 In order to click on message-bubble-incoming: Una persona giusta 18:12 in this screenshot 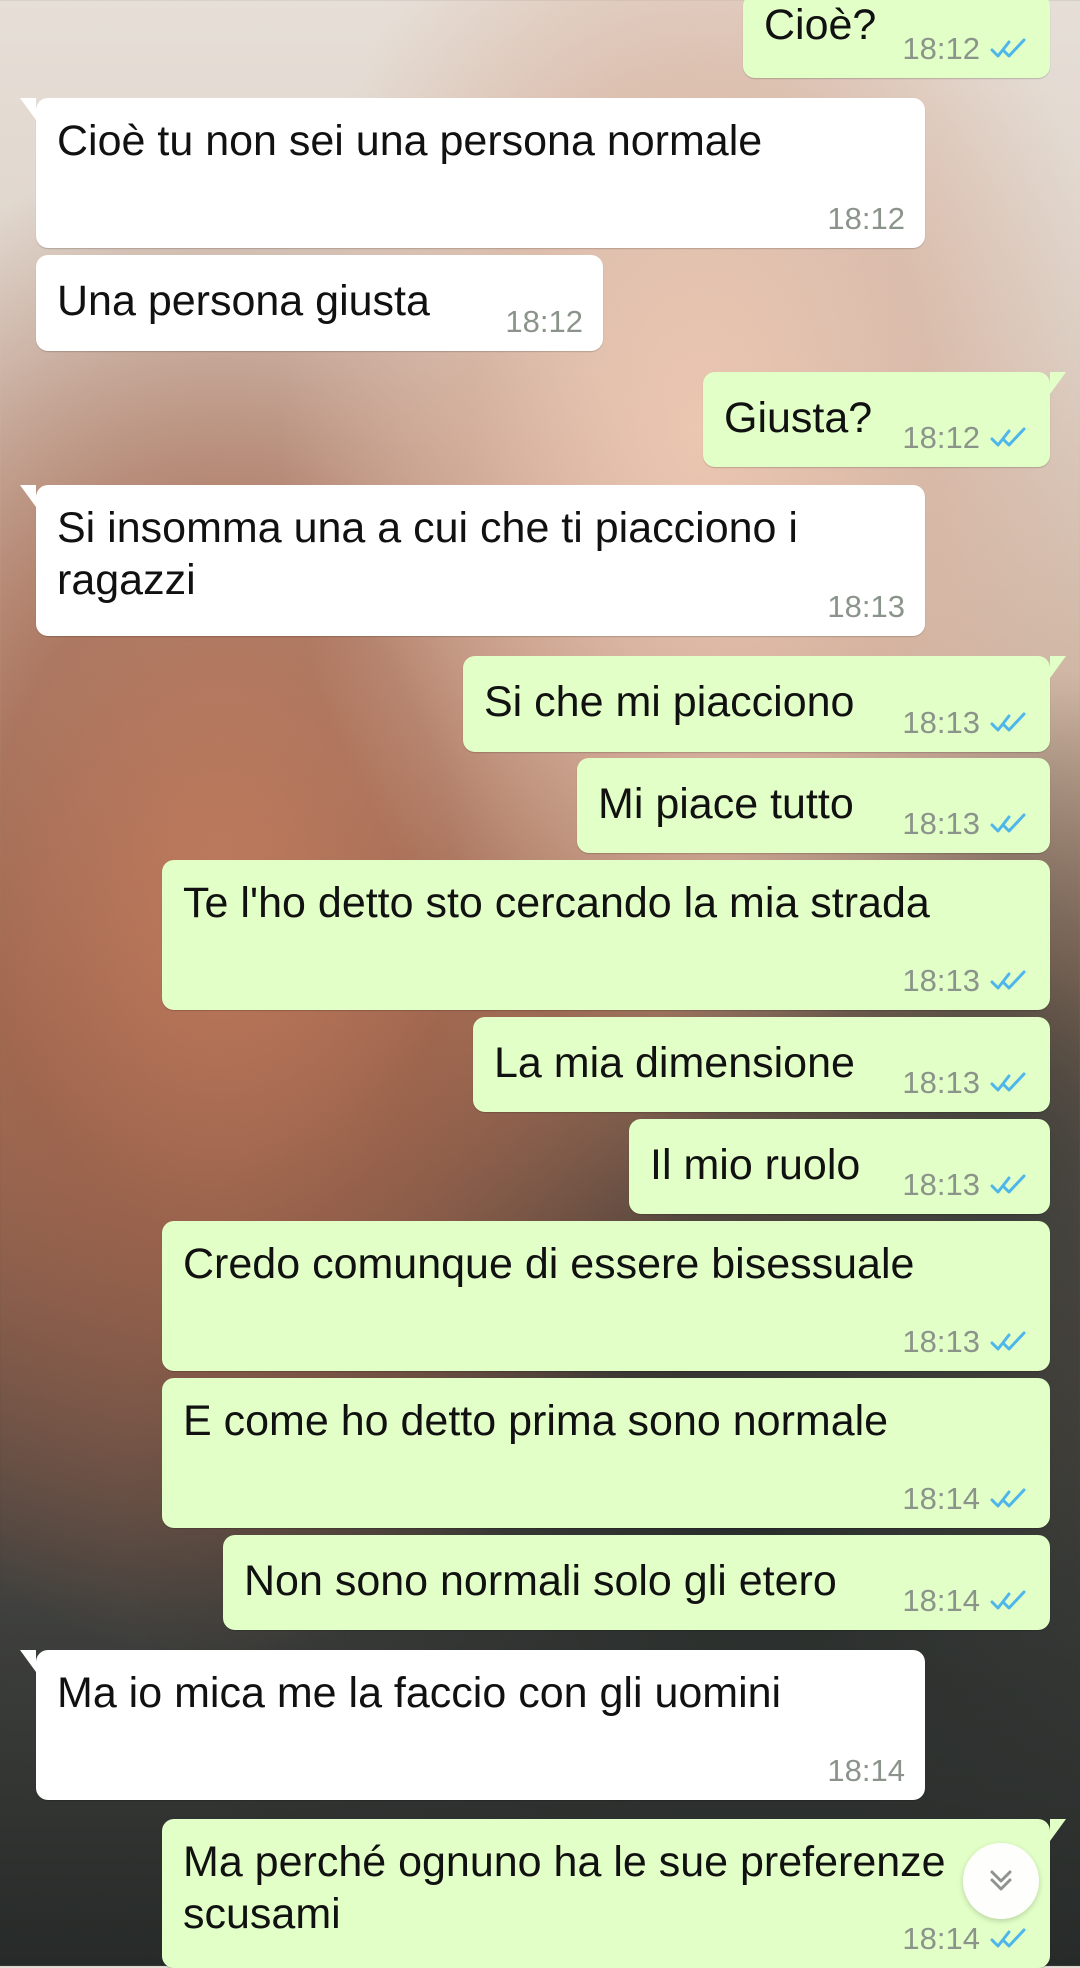, I will do `click(319, 303)`.